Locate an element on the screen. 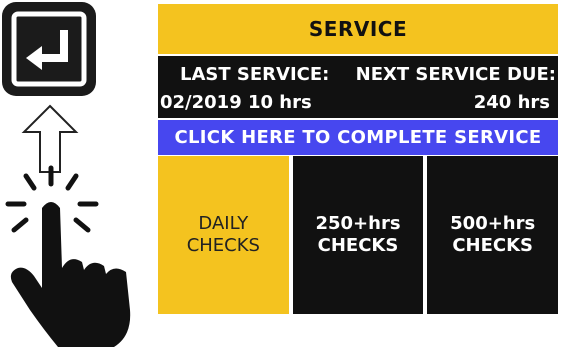  next-service-label: NEXT SERVICE DUE: is located at coordinates (455, 74).